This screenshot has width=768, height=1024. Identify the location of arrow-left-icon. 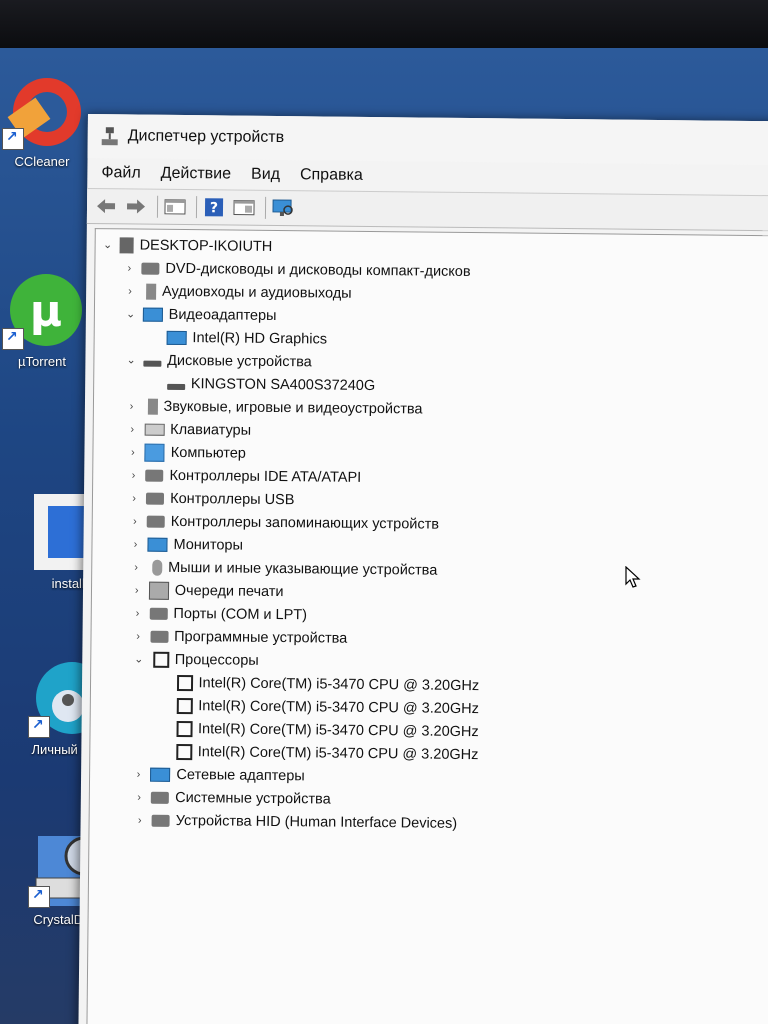
(106, 206).